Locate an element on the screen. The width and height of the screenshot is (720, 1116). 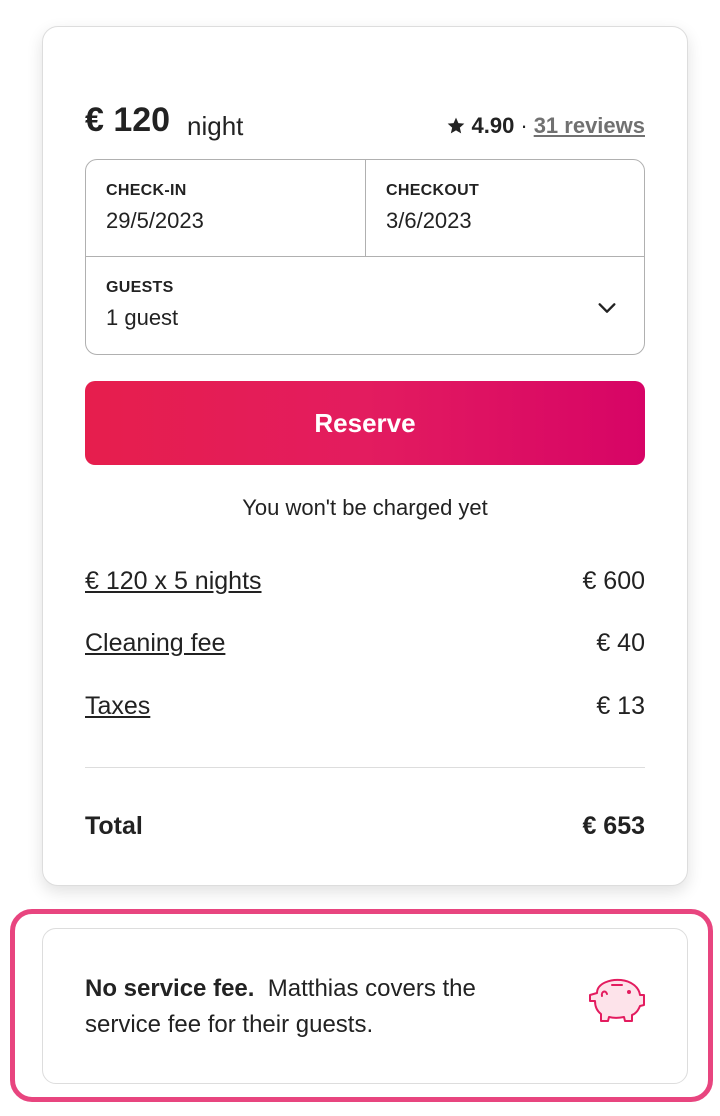
reserve-button: Reserve is located at coordinates (365, 423).